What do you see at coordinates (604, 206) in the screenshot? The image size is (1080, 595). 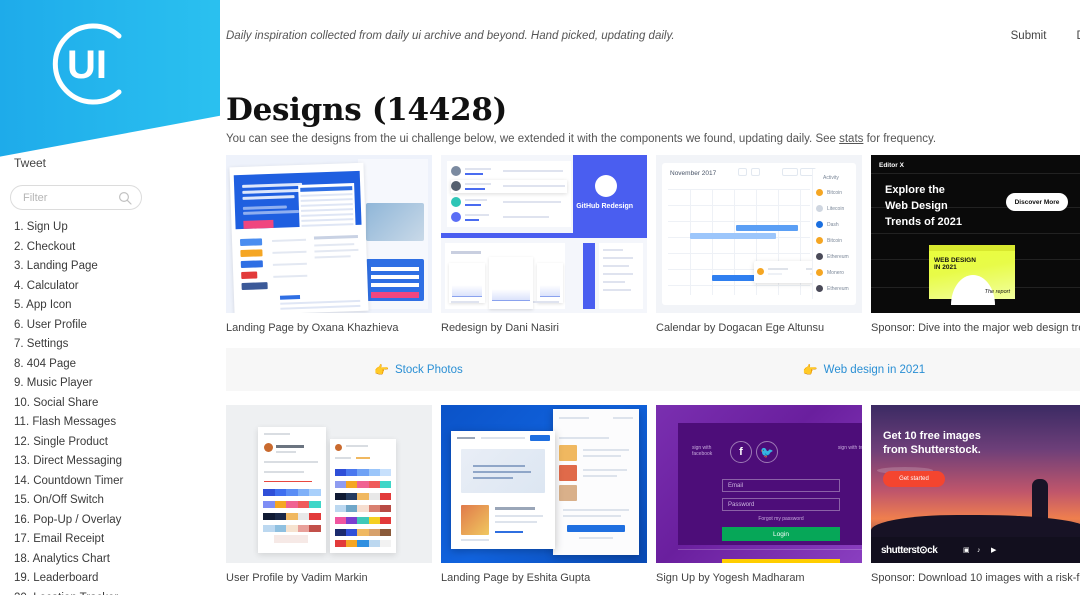 I see `github-logo-label: GitHub Redesign` at bounding box center [604, 206].